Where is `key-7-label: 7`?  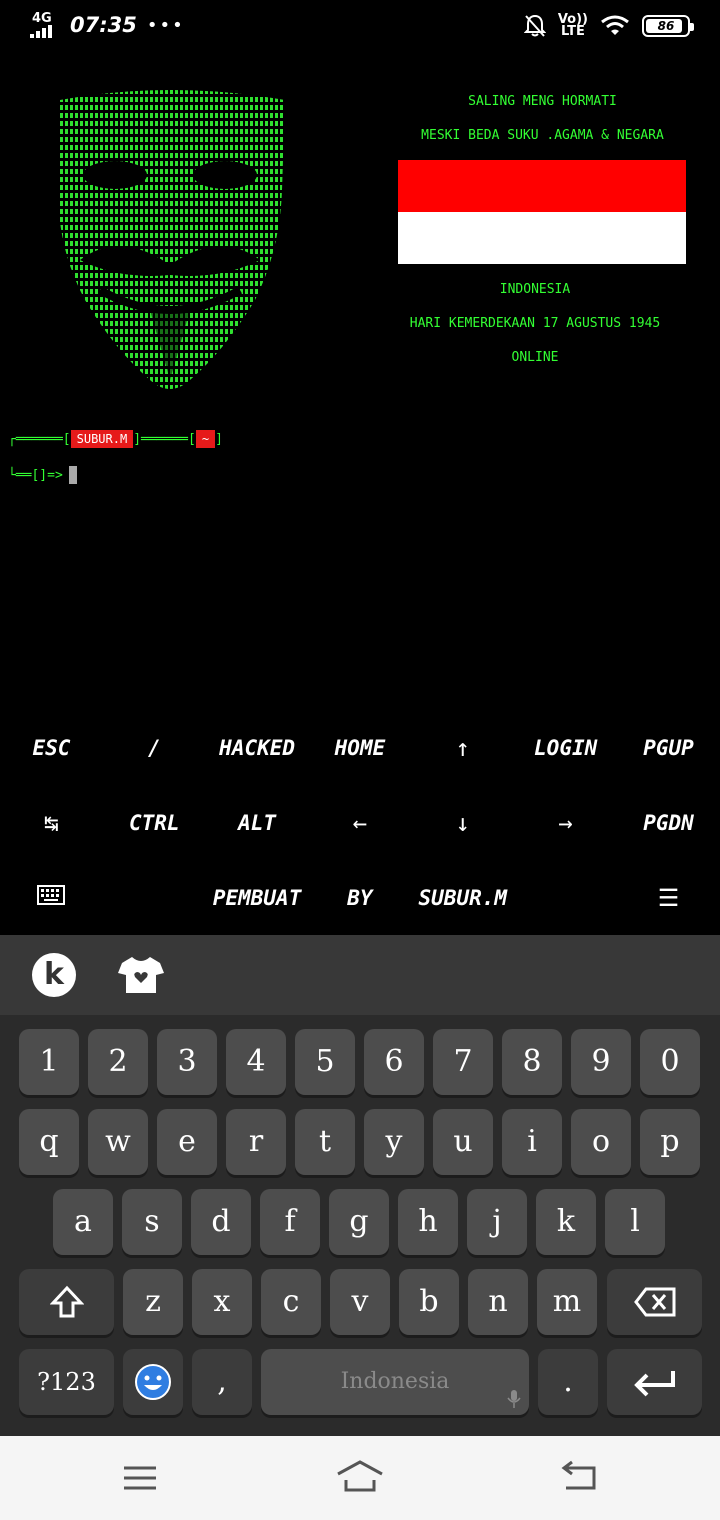 key-7-label: 7 is located at coordinates (463, 1061).